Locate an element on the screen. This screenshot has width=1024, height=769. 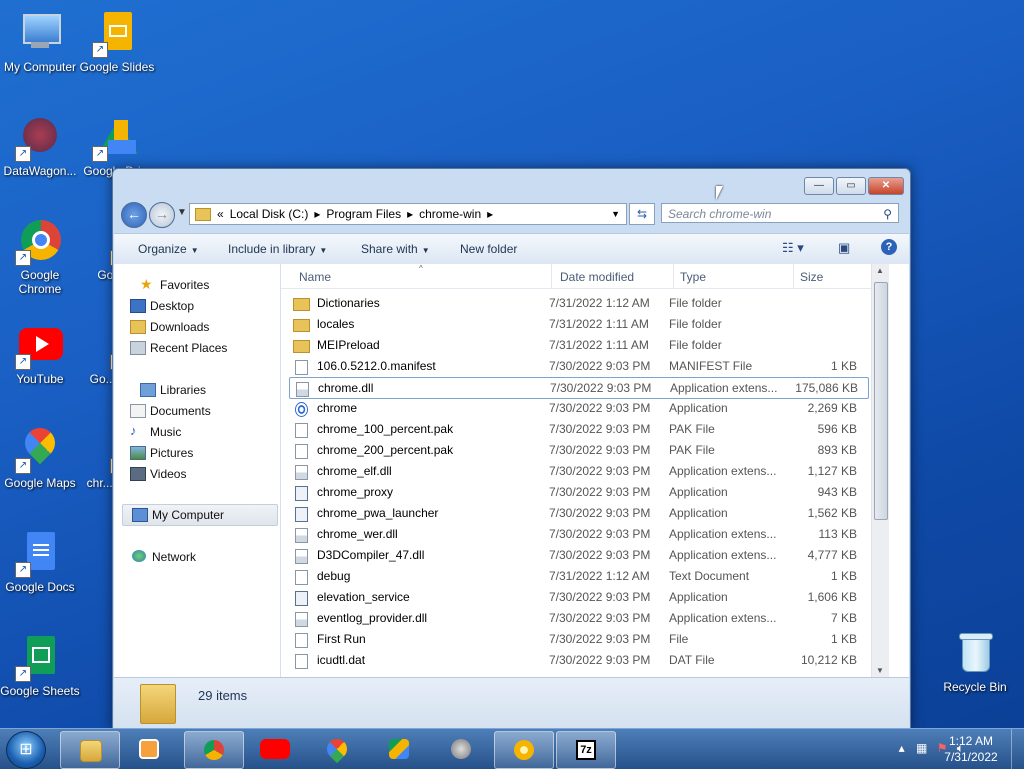
network-status-icon: ▦ is located at coordinates (921, 748).